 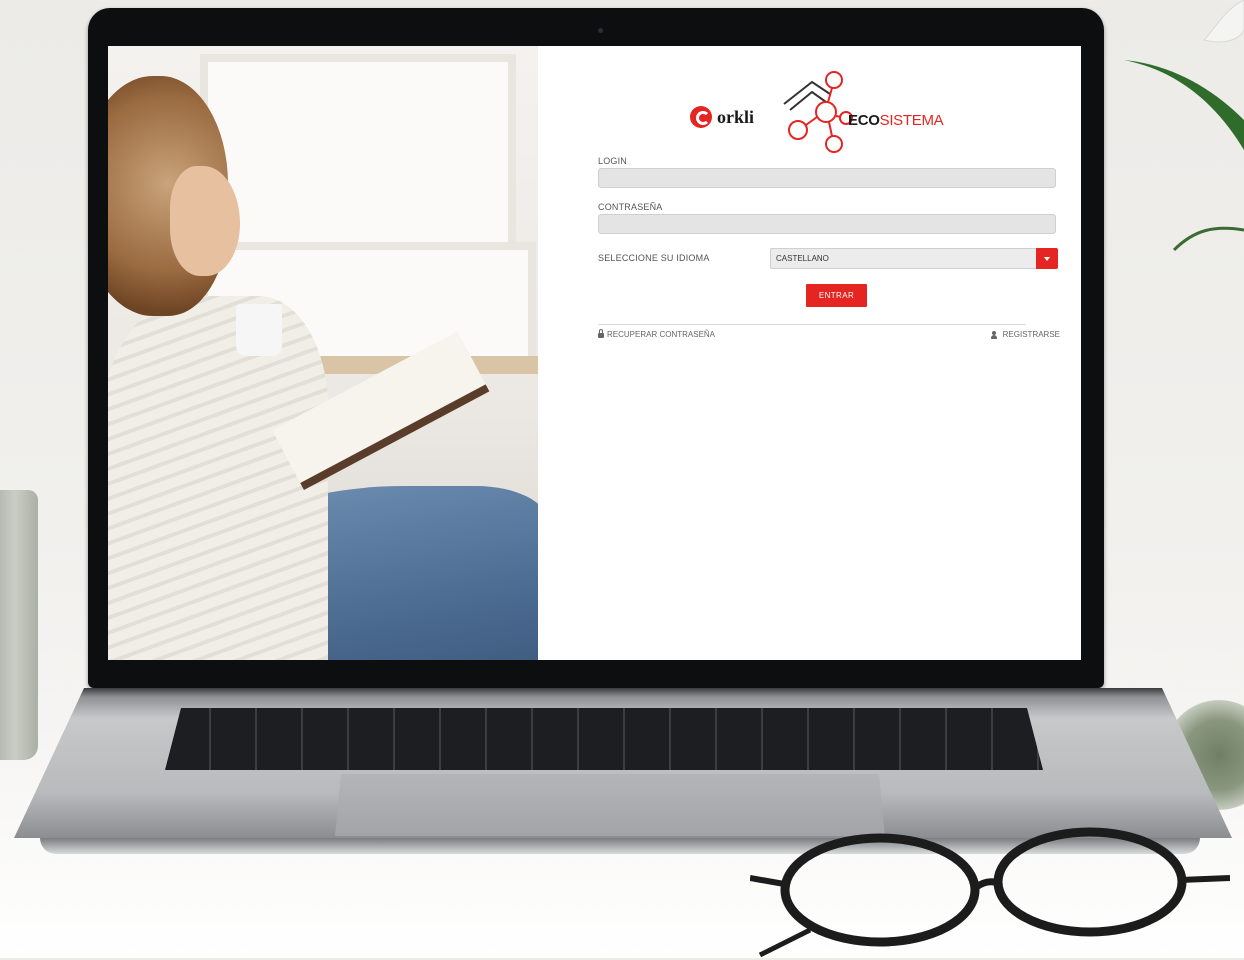 I want to click on background-plant, so click(x=1184, y=126).